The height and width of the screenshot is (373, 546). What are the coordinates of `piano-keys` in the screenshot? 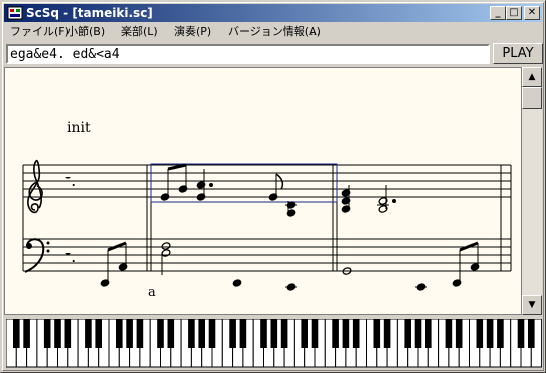 It's located at (274, 343).